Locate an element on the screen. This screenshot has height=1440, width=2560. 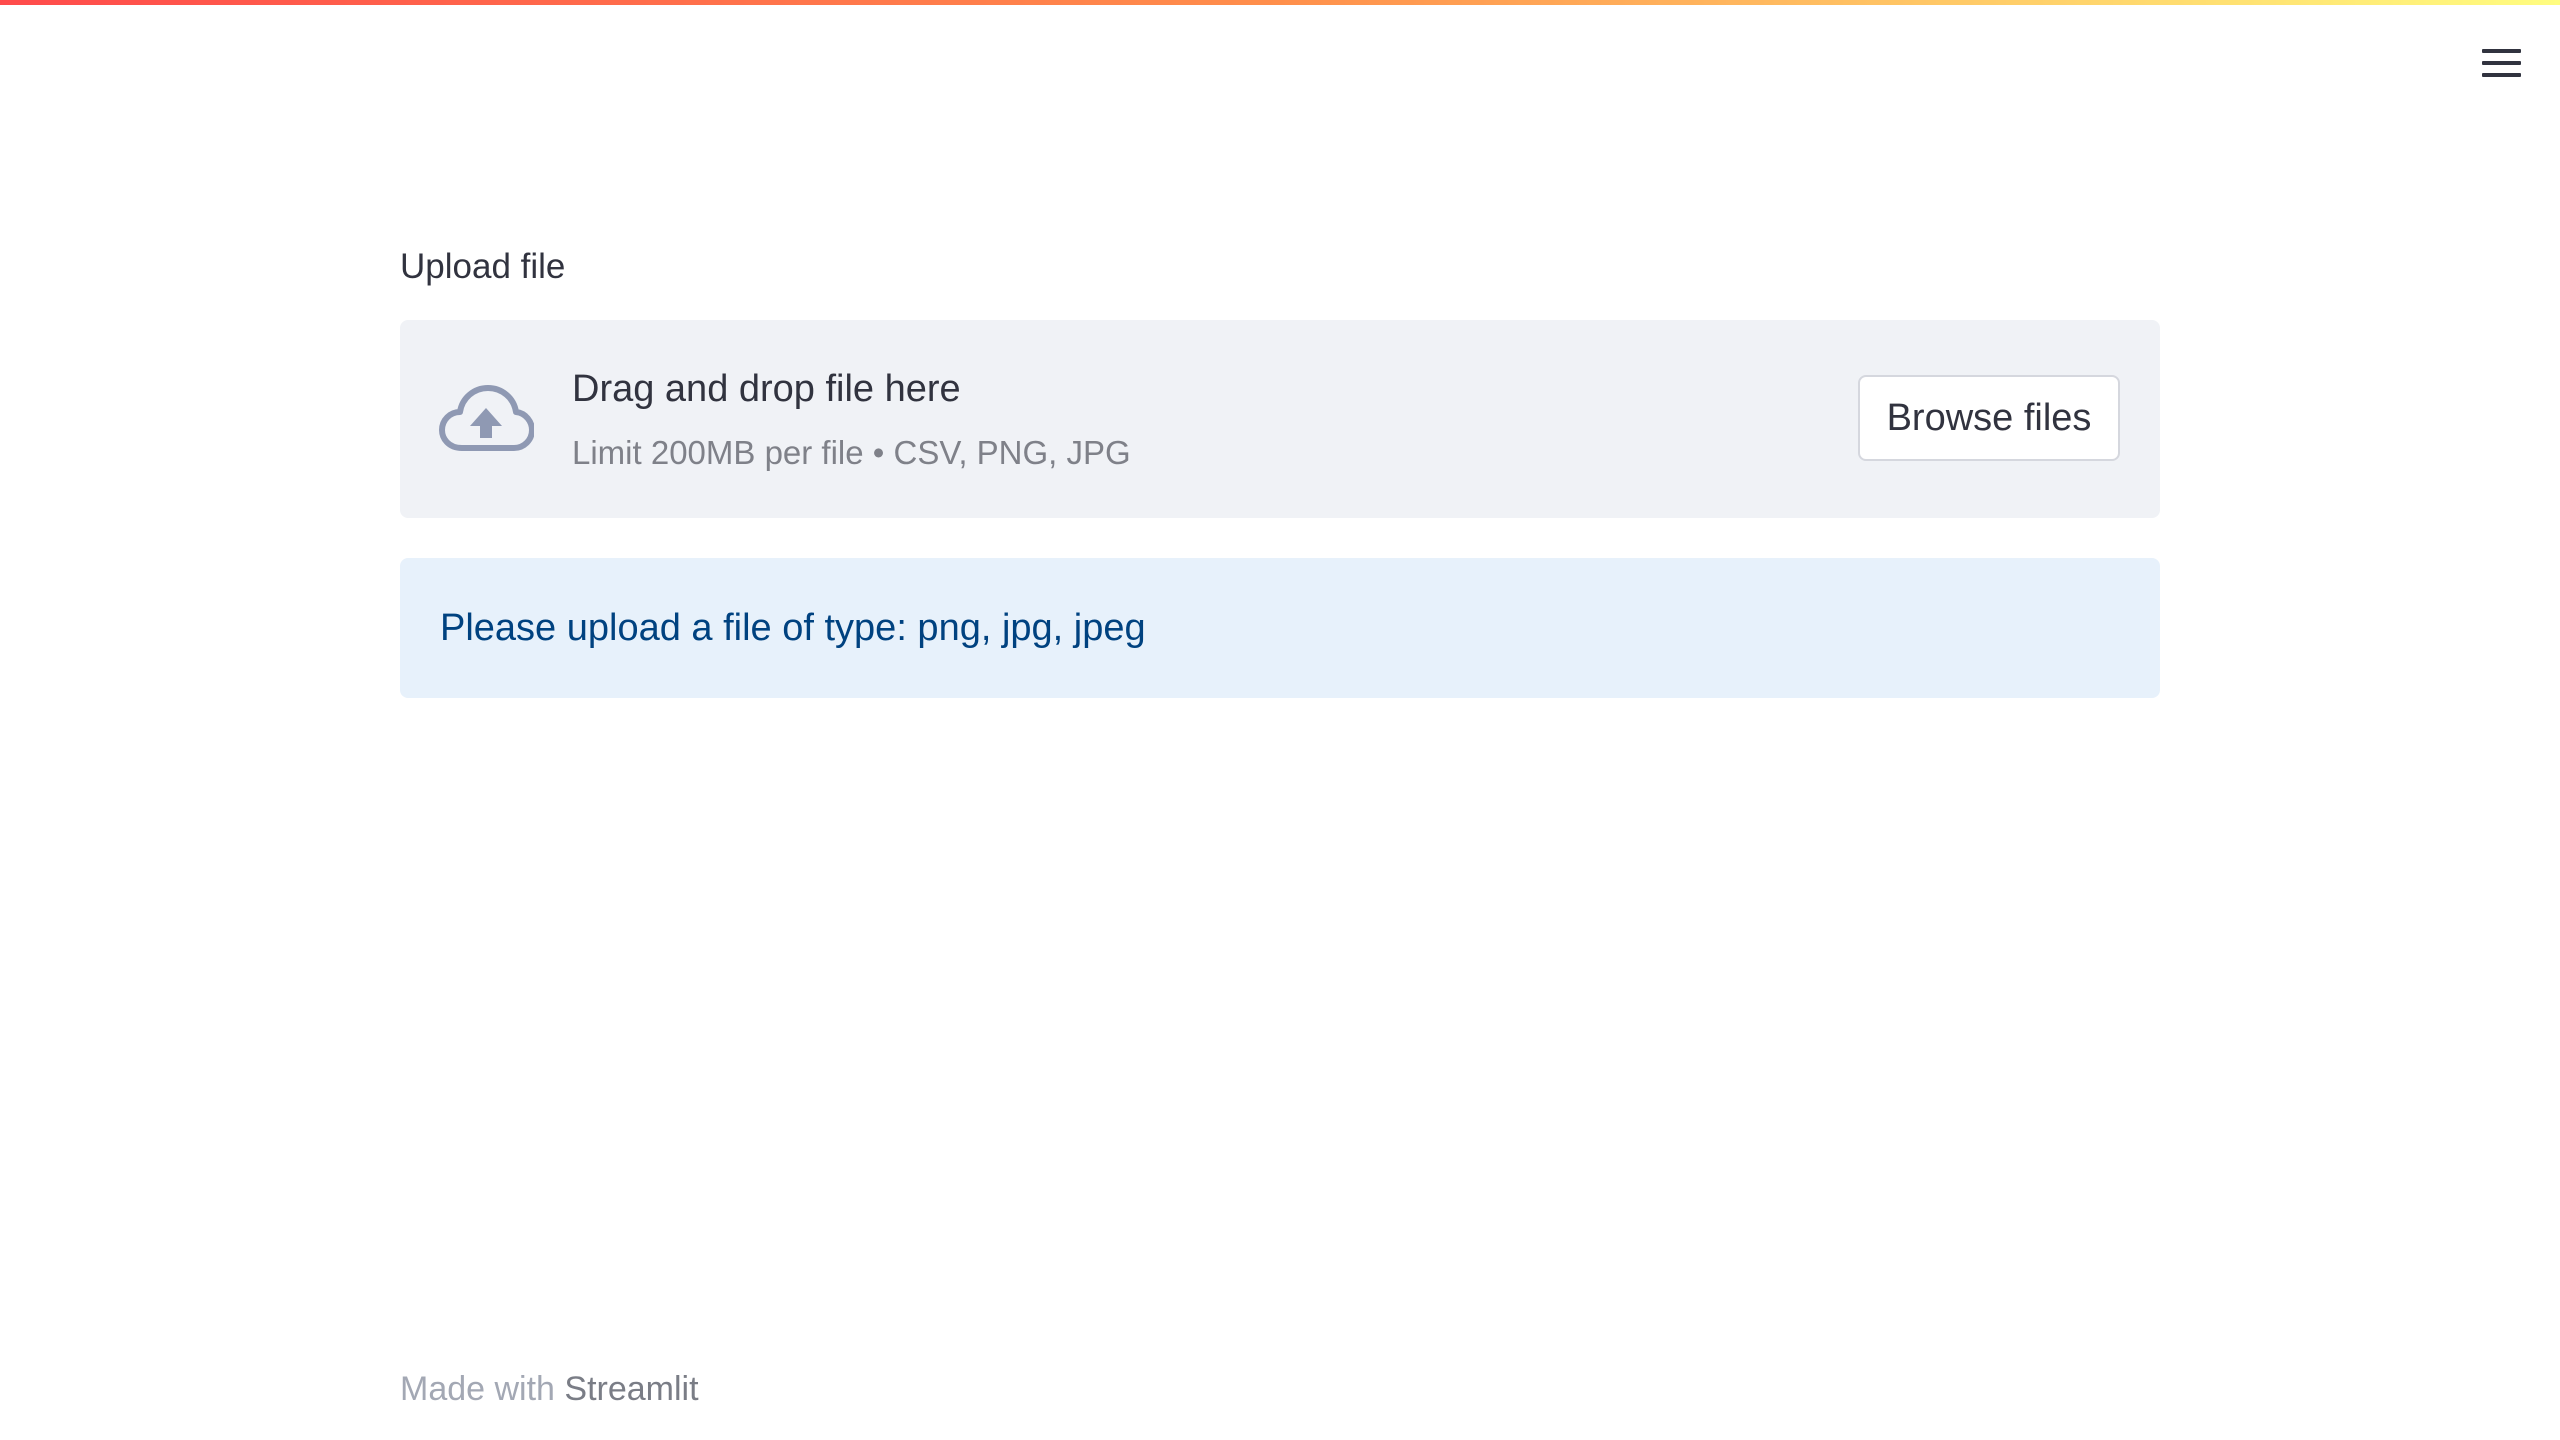
footer: Made with Streamlit is located at coordinates (549, 1389).